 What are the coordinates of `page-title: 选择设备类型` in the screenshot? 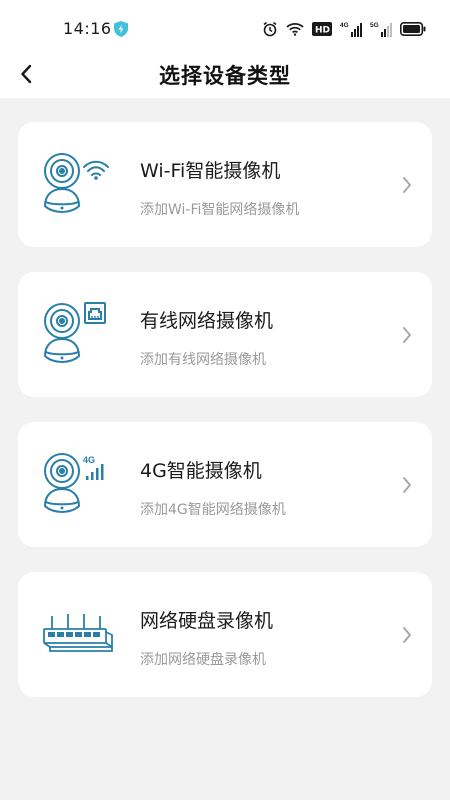 It's located at (225, 76).